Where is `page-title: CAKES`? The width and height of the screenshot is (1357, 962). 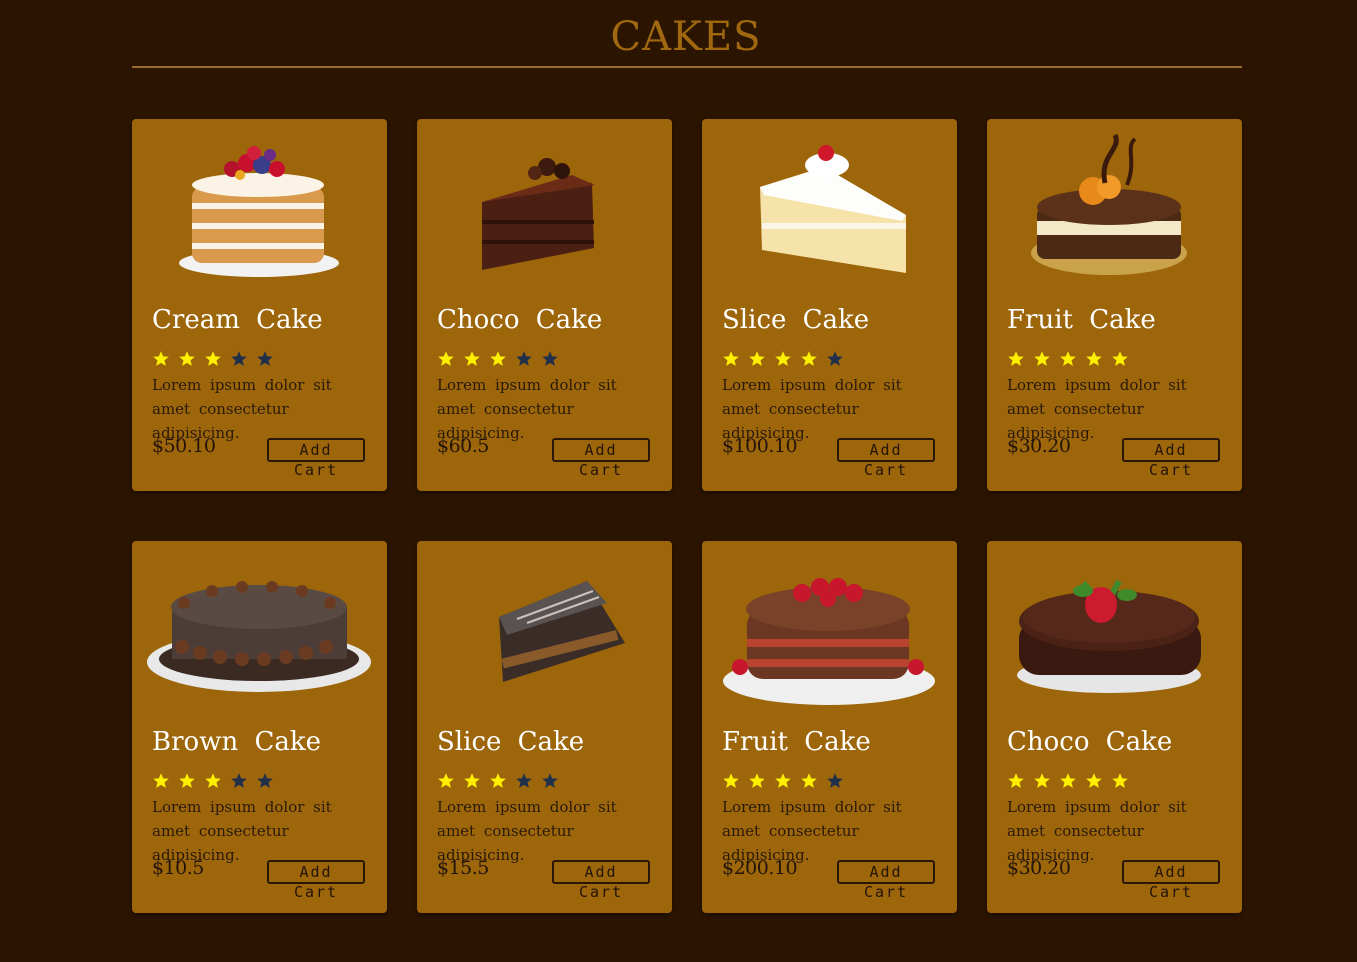
page-title: CAKES is located at coordinates (686, 37).